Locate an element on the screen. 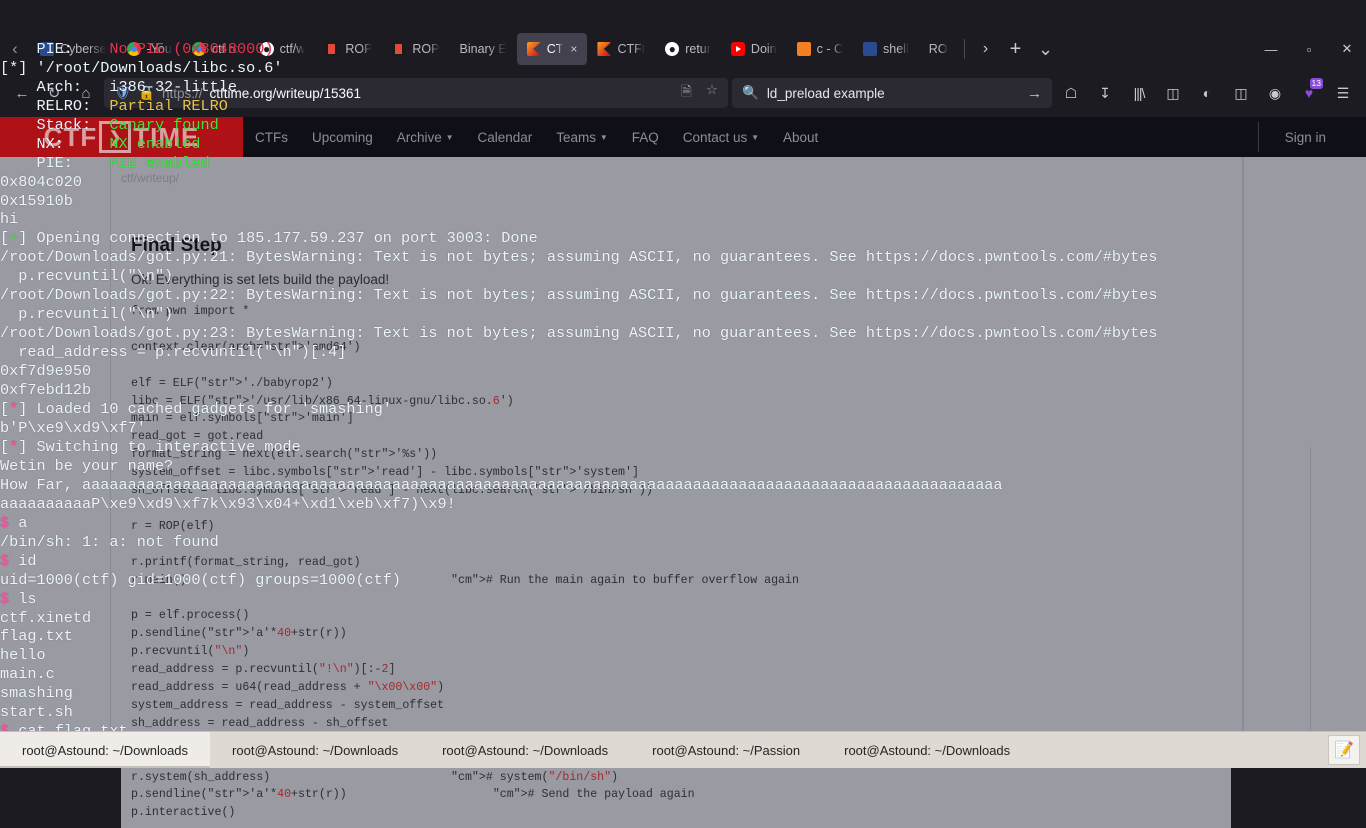  notification-icon: 📝 is located at coordinates (1344, 750).